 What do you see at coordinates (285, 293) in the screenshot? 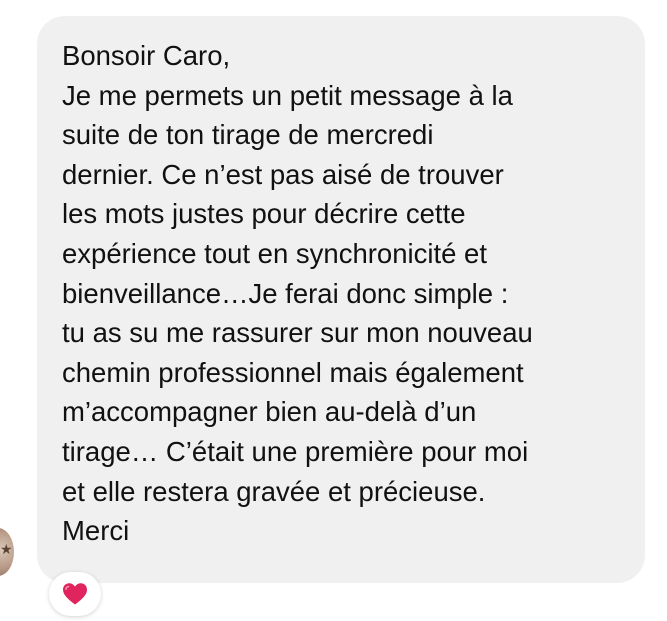
I see `message-line: bienveillance…Je ferai donc simple :` at bounding box center [285, 293].